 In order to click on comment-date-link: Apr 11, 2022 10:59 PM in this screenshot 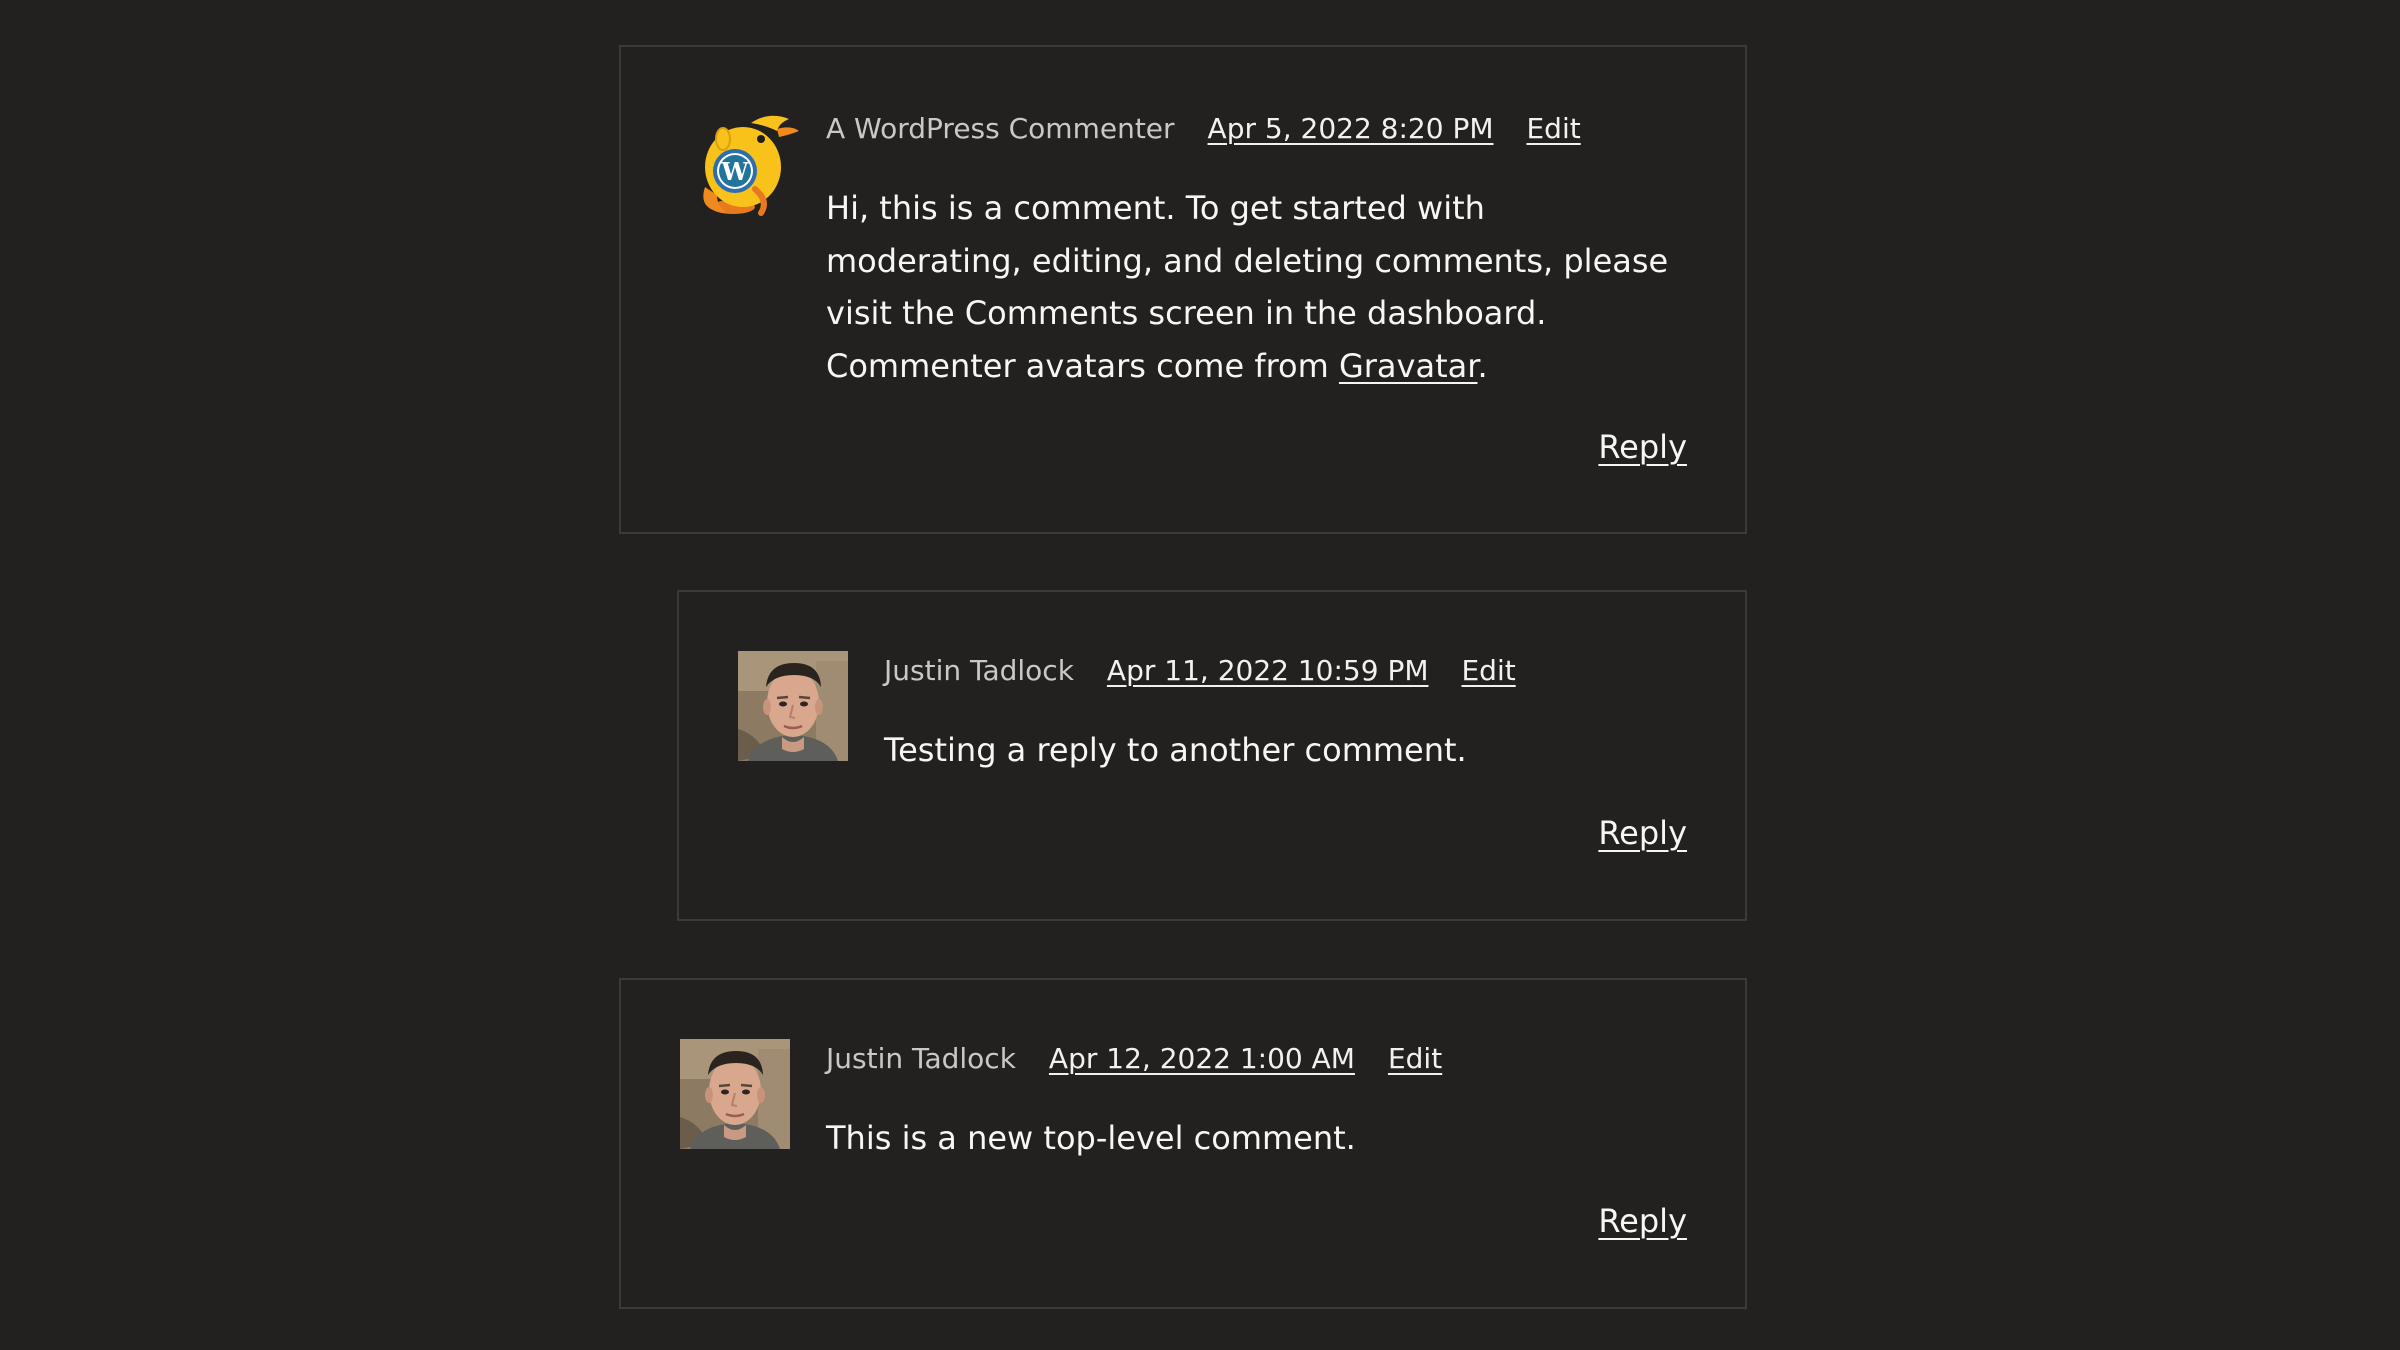, I will do `click(1268, 670)`.